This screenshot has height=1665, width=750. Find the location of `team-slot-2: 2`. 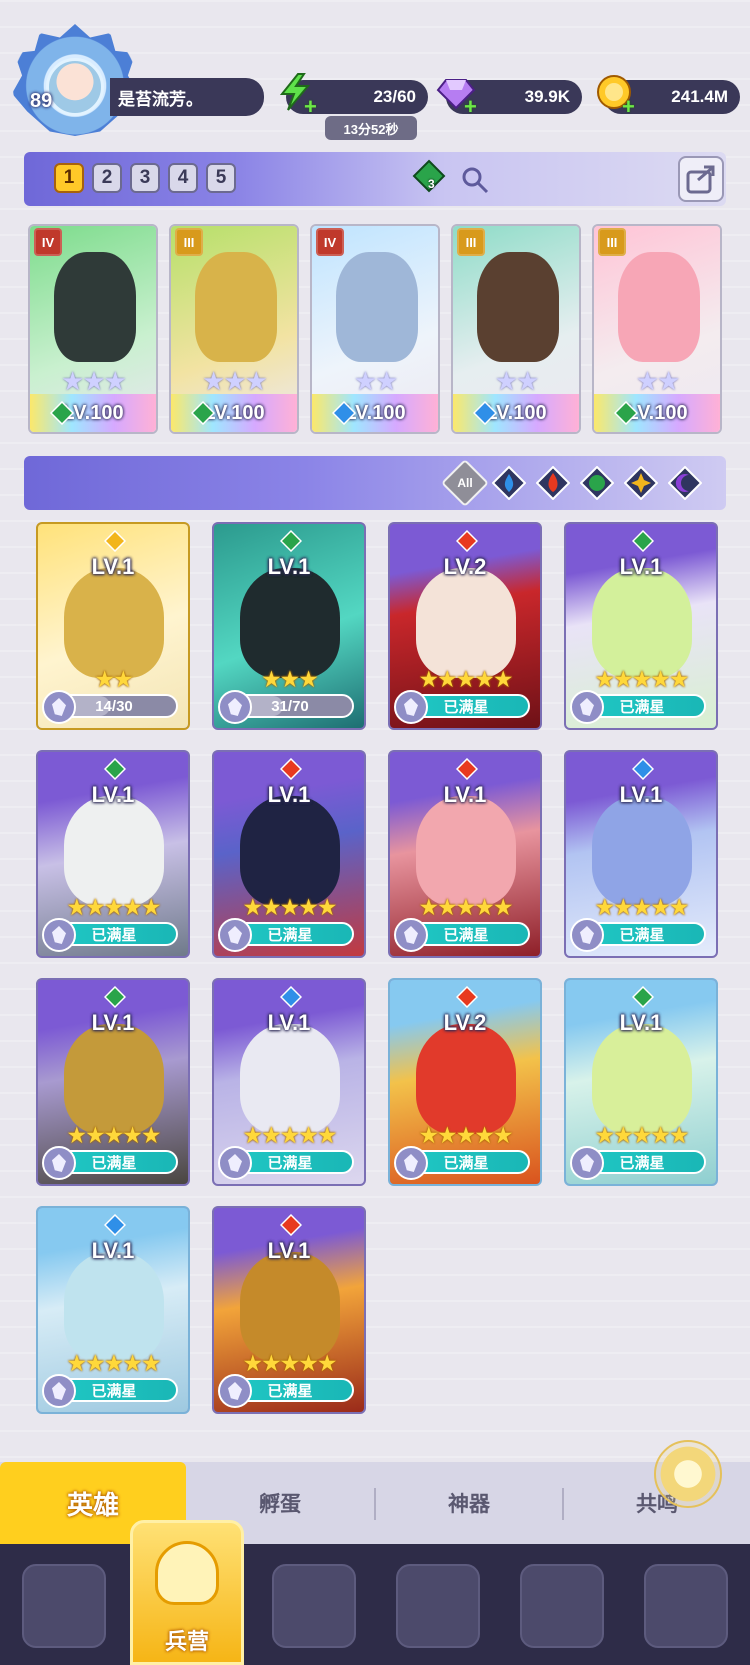

team-slot-2: 2 is located at coordinates (107, 178).